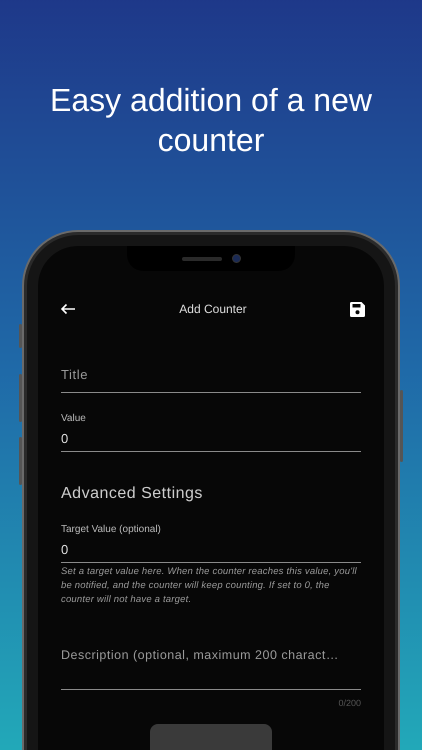 The height and width of the screenshot is (750, 422). I want to click on speaker-grille, so click(202, 258).